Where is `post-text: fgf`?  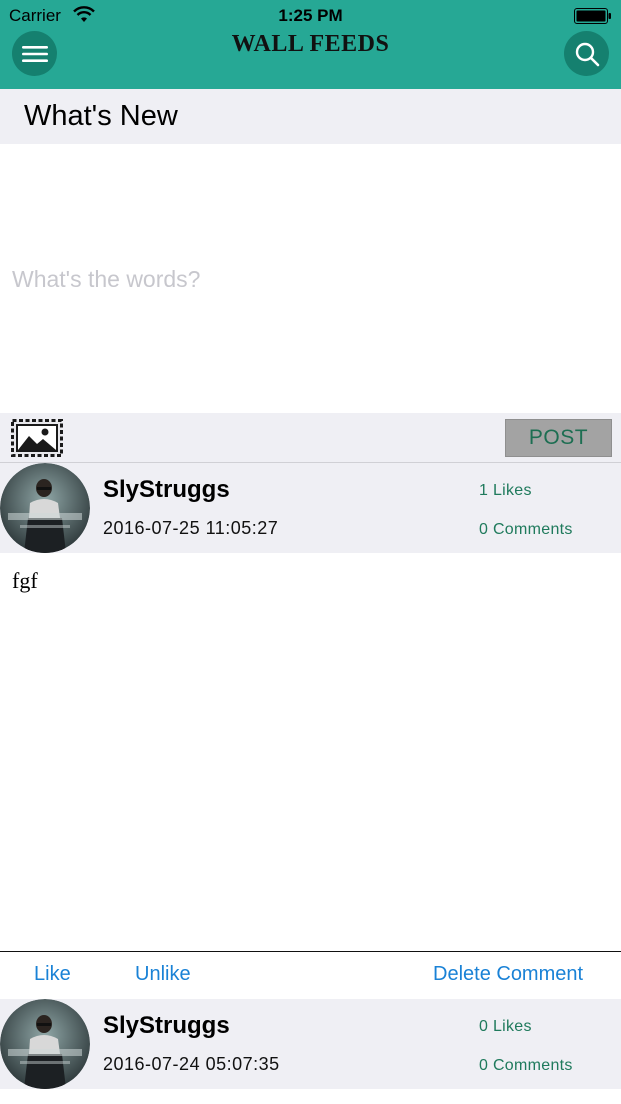
post-text: fgf is located at coordinates (25, 580).